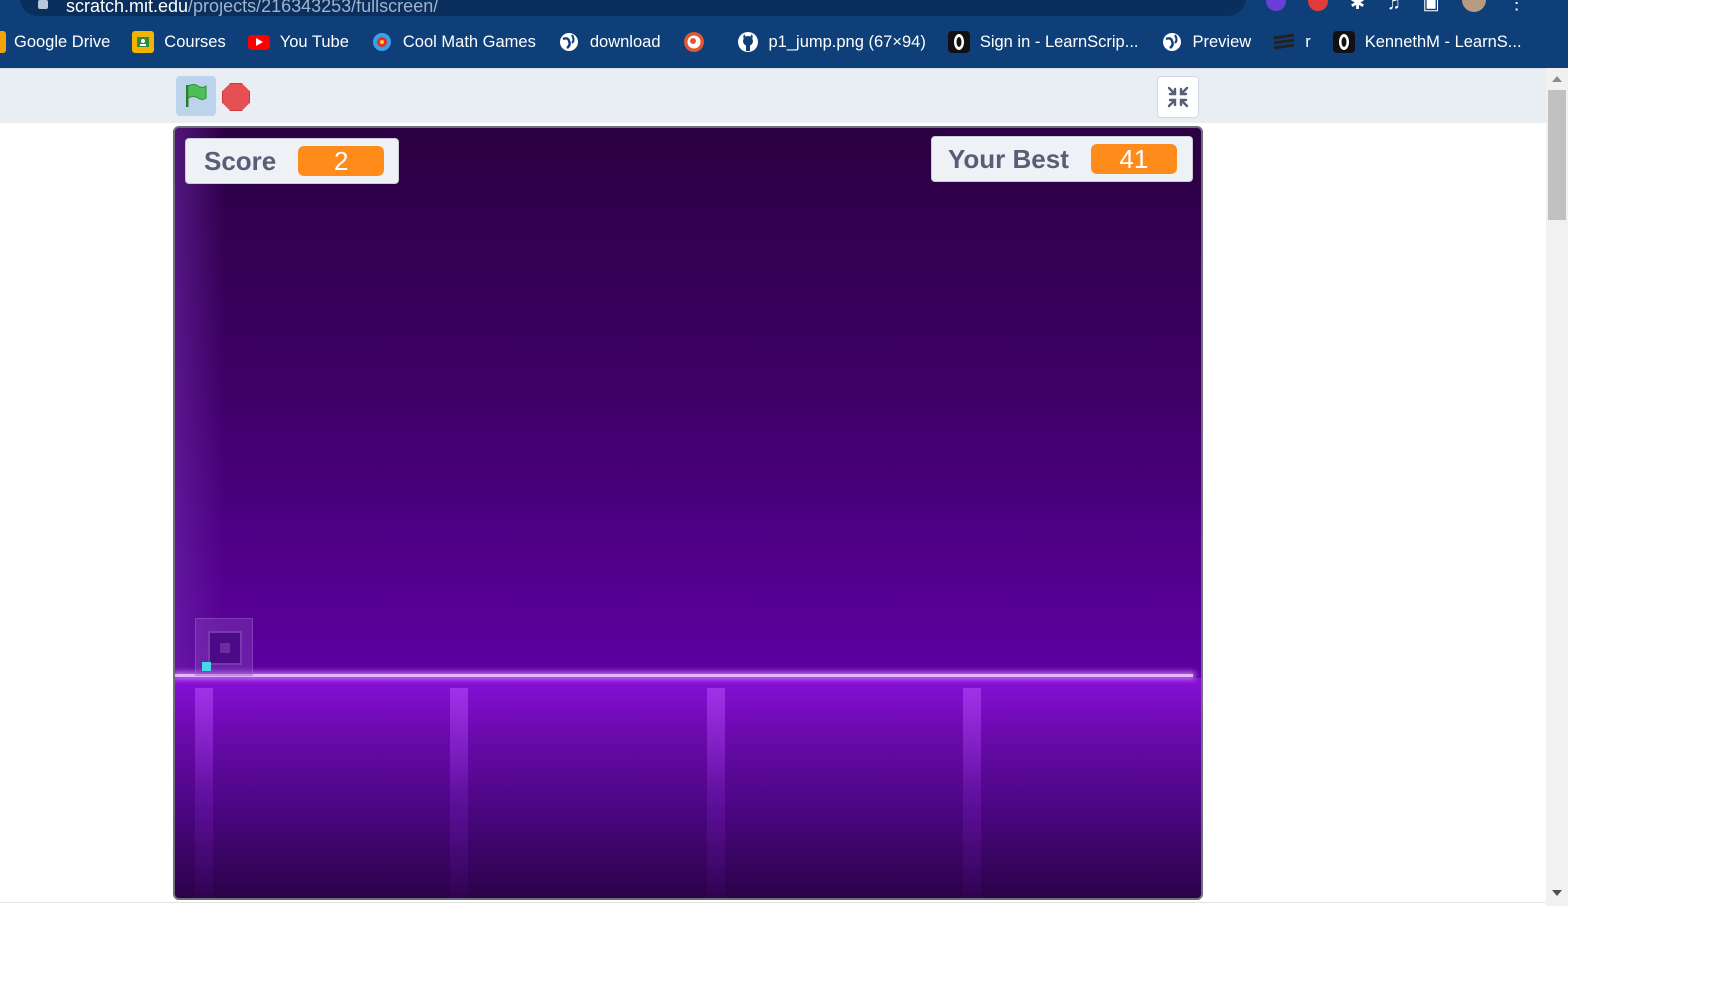  What do you see at coordinates (1357, 6) in the screenshot?
I see `extensions-puzzle-icon: ✱` at bounding box center [1357, 6].